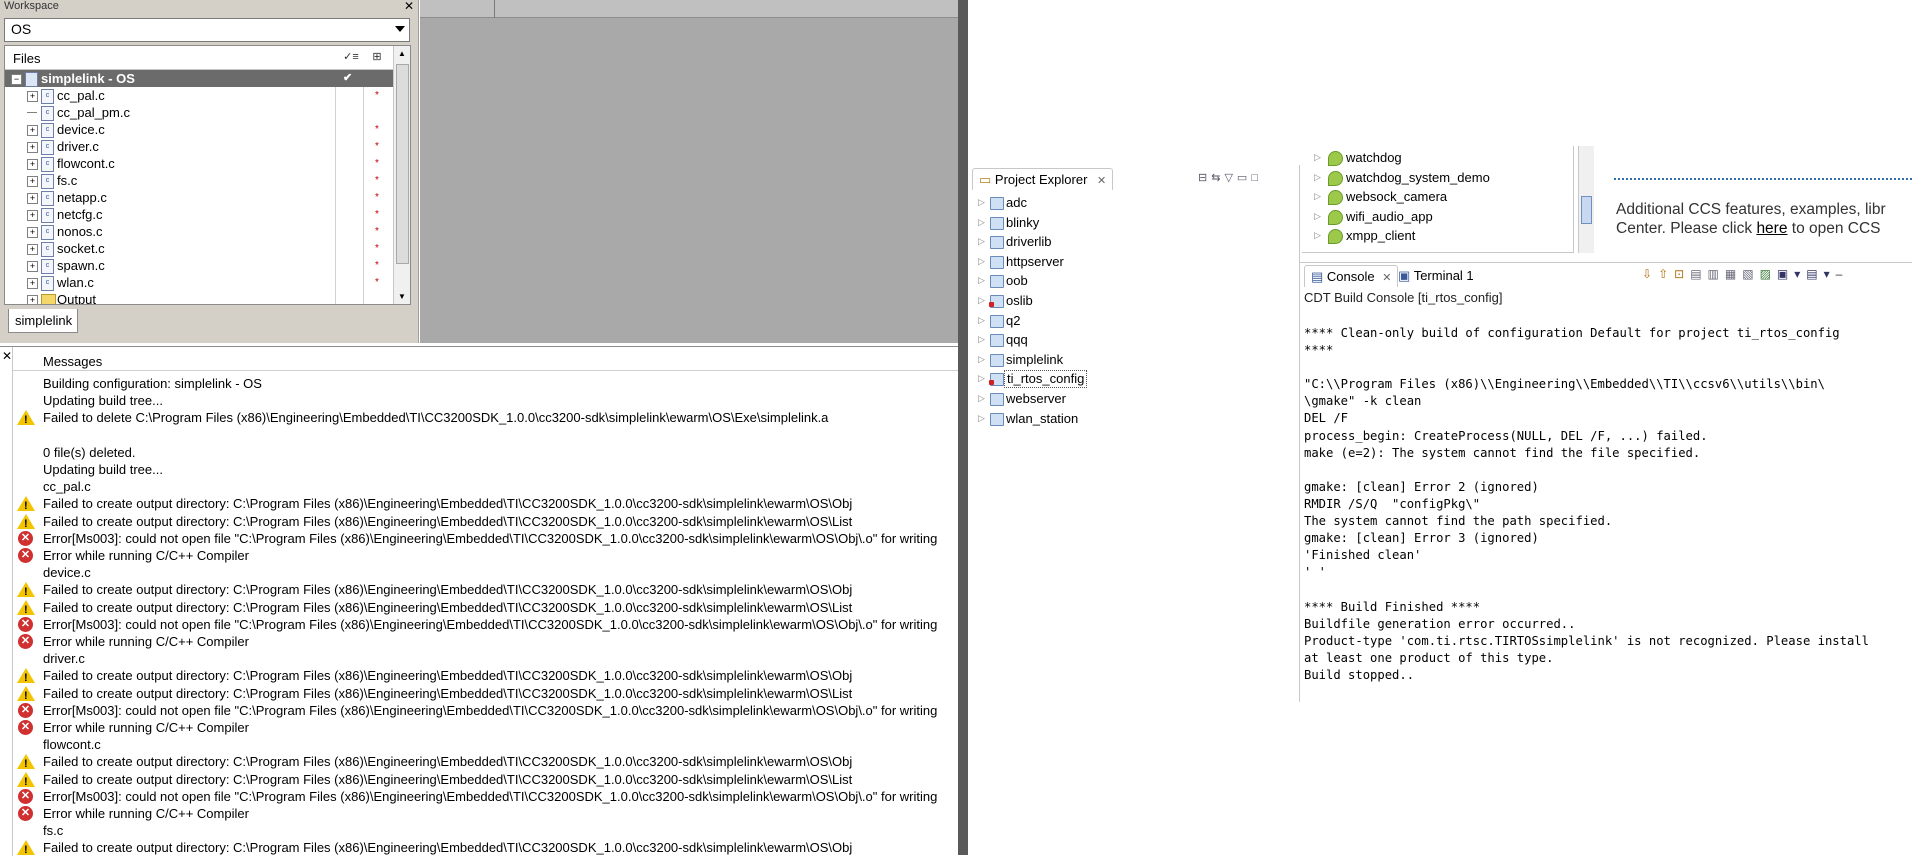 This screenshot has width=1912, height=856. What do you see at coordinates (199, 282) in the screenshot?
I see `file-row: + c wlan.c *` at bounding box center [199, 282].